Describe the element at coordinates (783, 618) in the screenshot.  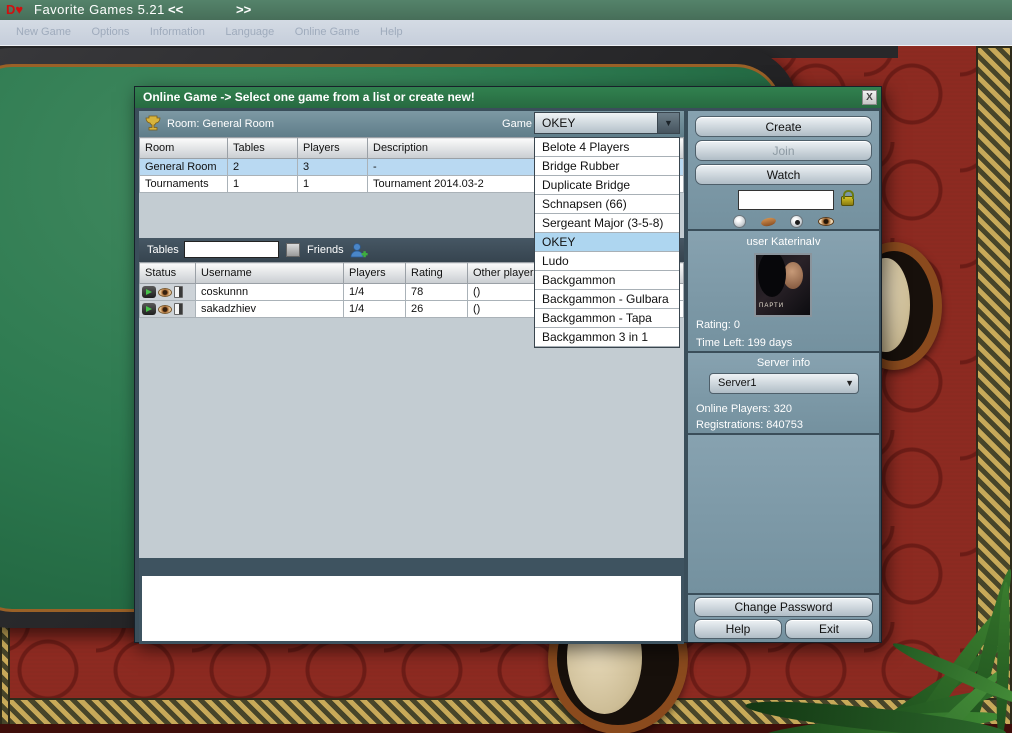
I see `footer-buttons-box: Change Password Help Exit` at that location.